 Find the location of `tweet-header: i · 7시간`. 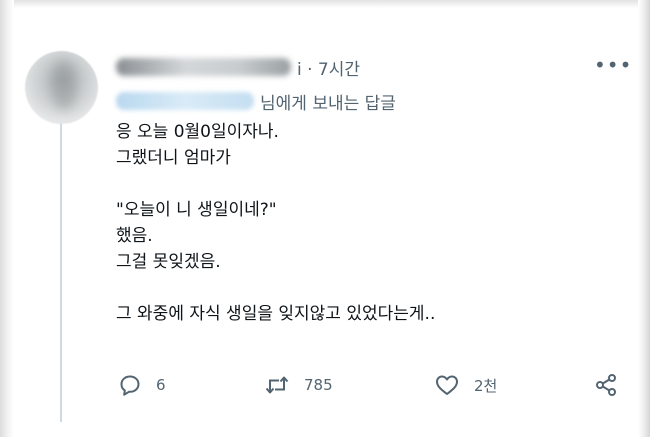

tweet-header: i · 7시간 is located at coordinates (238, 67).